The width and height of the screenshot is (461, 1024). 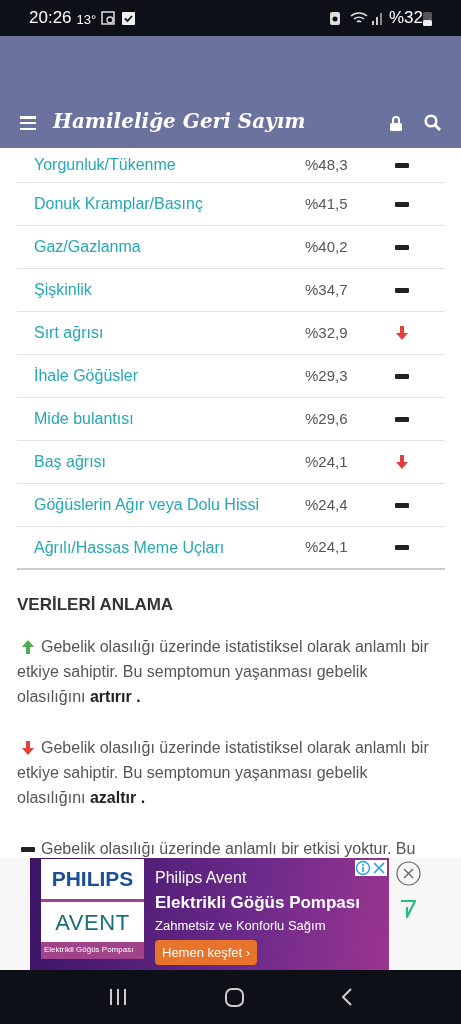 I want to click on percentage: %29,3, so click(x=327, y=375).